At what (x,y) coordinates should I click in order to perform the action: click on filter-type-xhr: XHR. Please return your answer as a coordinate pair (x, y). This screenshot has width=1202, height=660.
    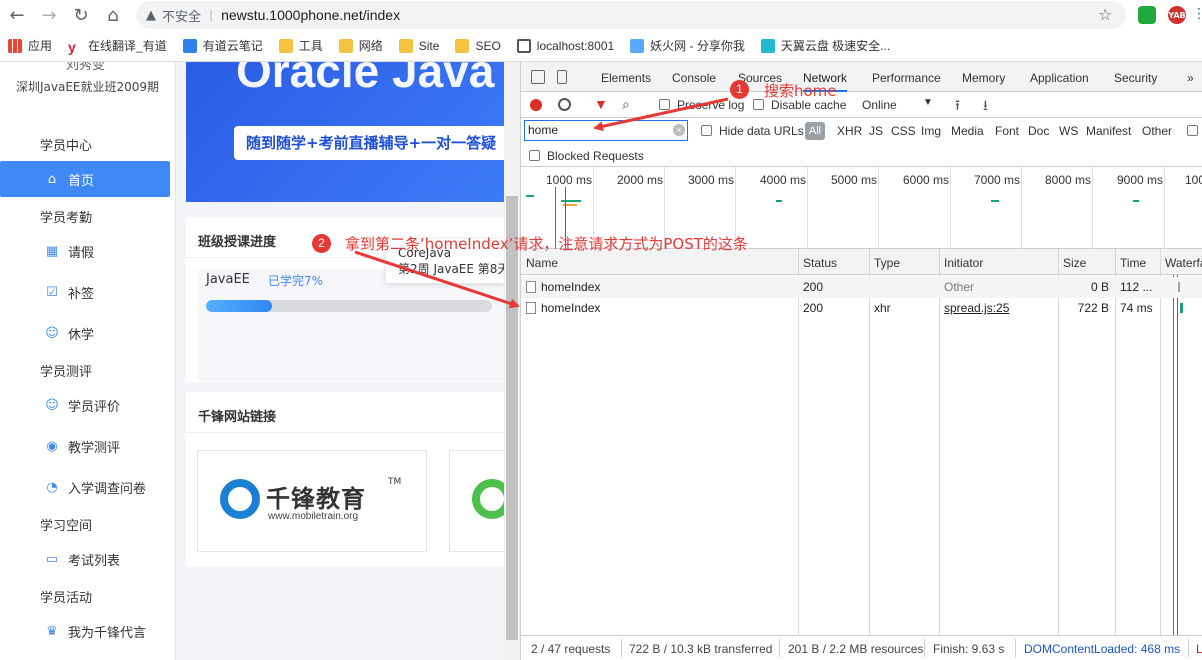
    Looking at the image, I should click on (849, 131).